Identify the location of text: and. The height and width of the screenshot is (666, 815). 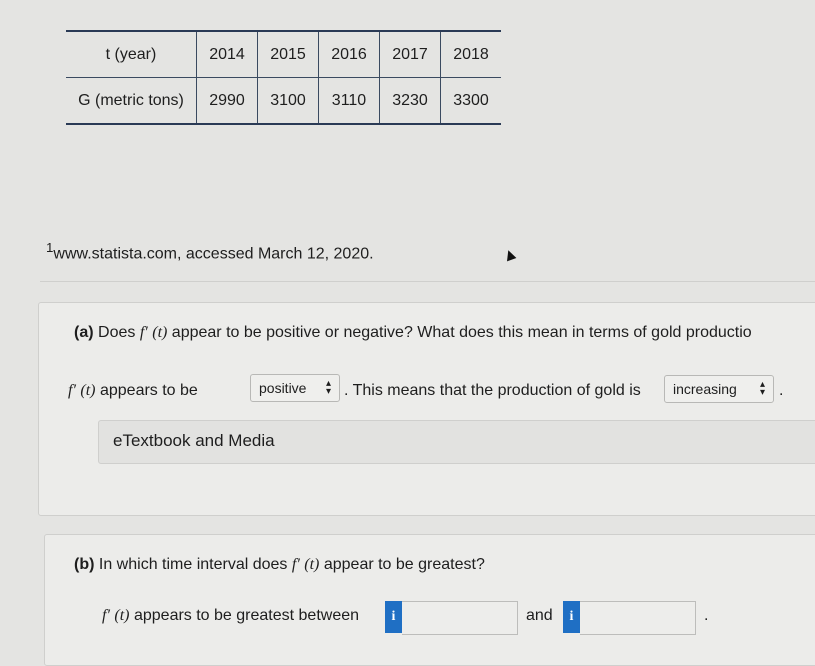
(539, 615).